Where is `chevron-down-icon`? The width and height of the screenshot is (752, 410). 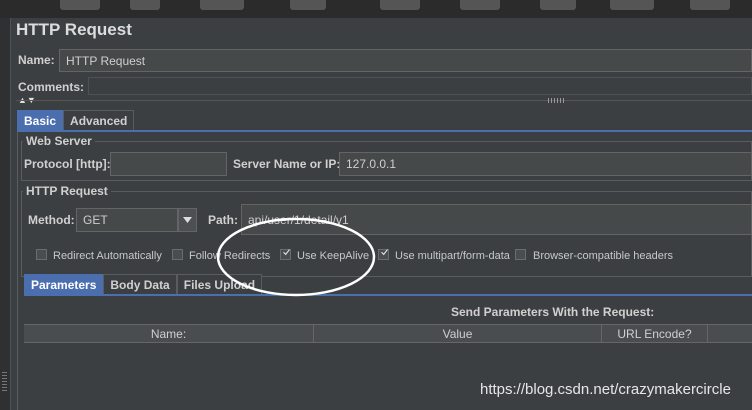
chevron-down-icon is located at coordinates (187, 220).